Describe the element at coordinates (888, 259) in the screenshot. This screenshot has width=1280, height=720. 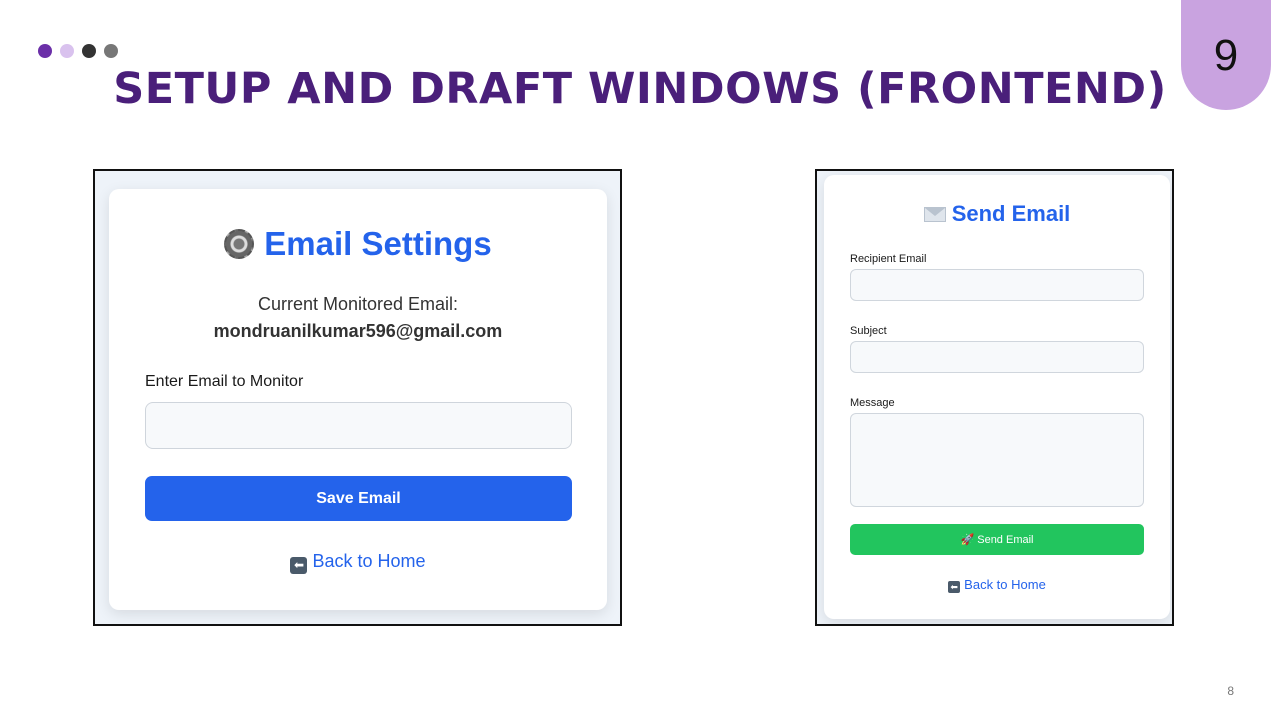
I see `recipient-label: Recipient Email` at that location.